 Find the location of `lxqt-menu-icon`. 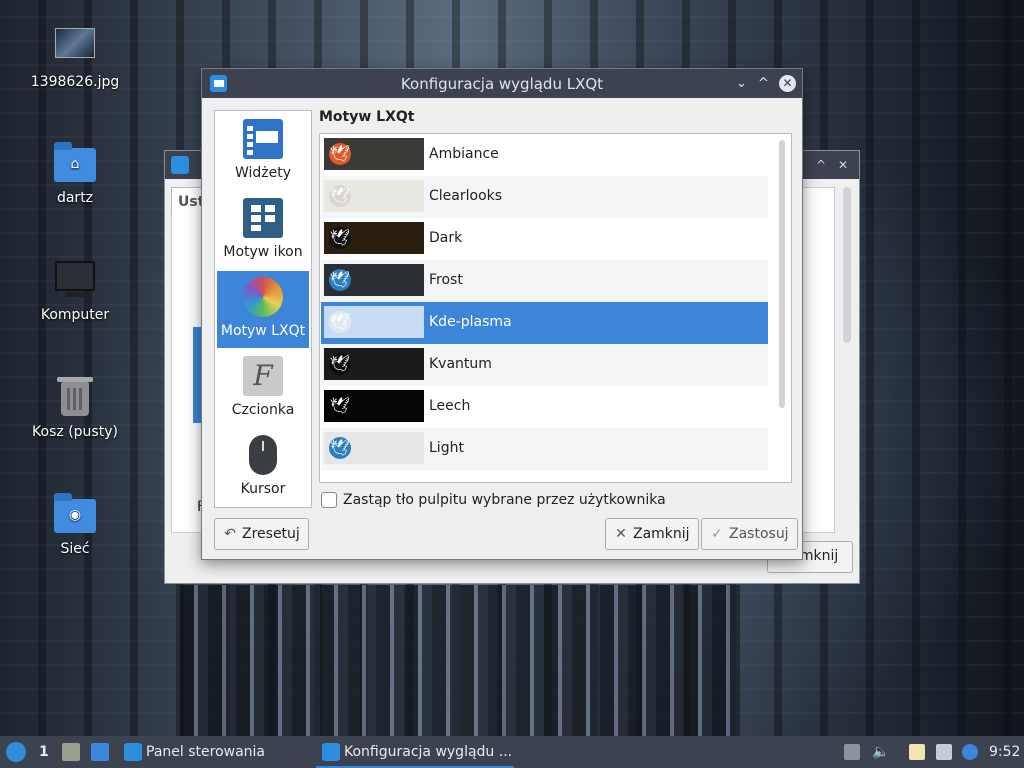

lxqt-menu-icon is located at coordinates (16, 752).